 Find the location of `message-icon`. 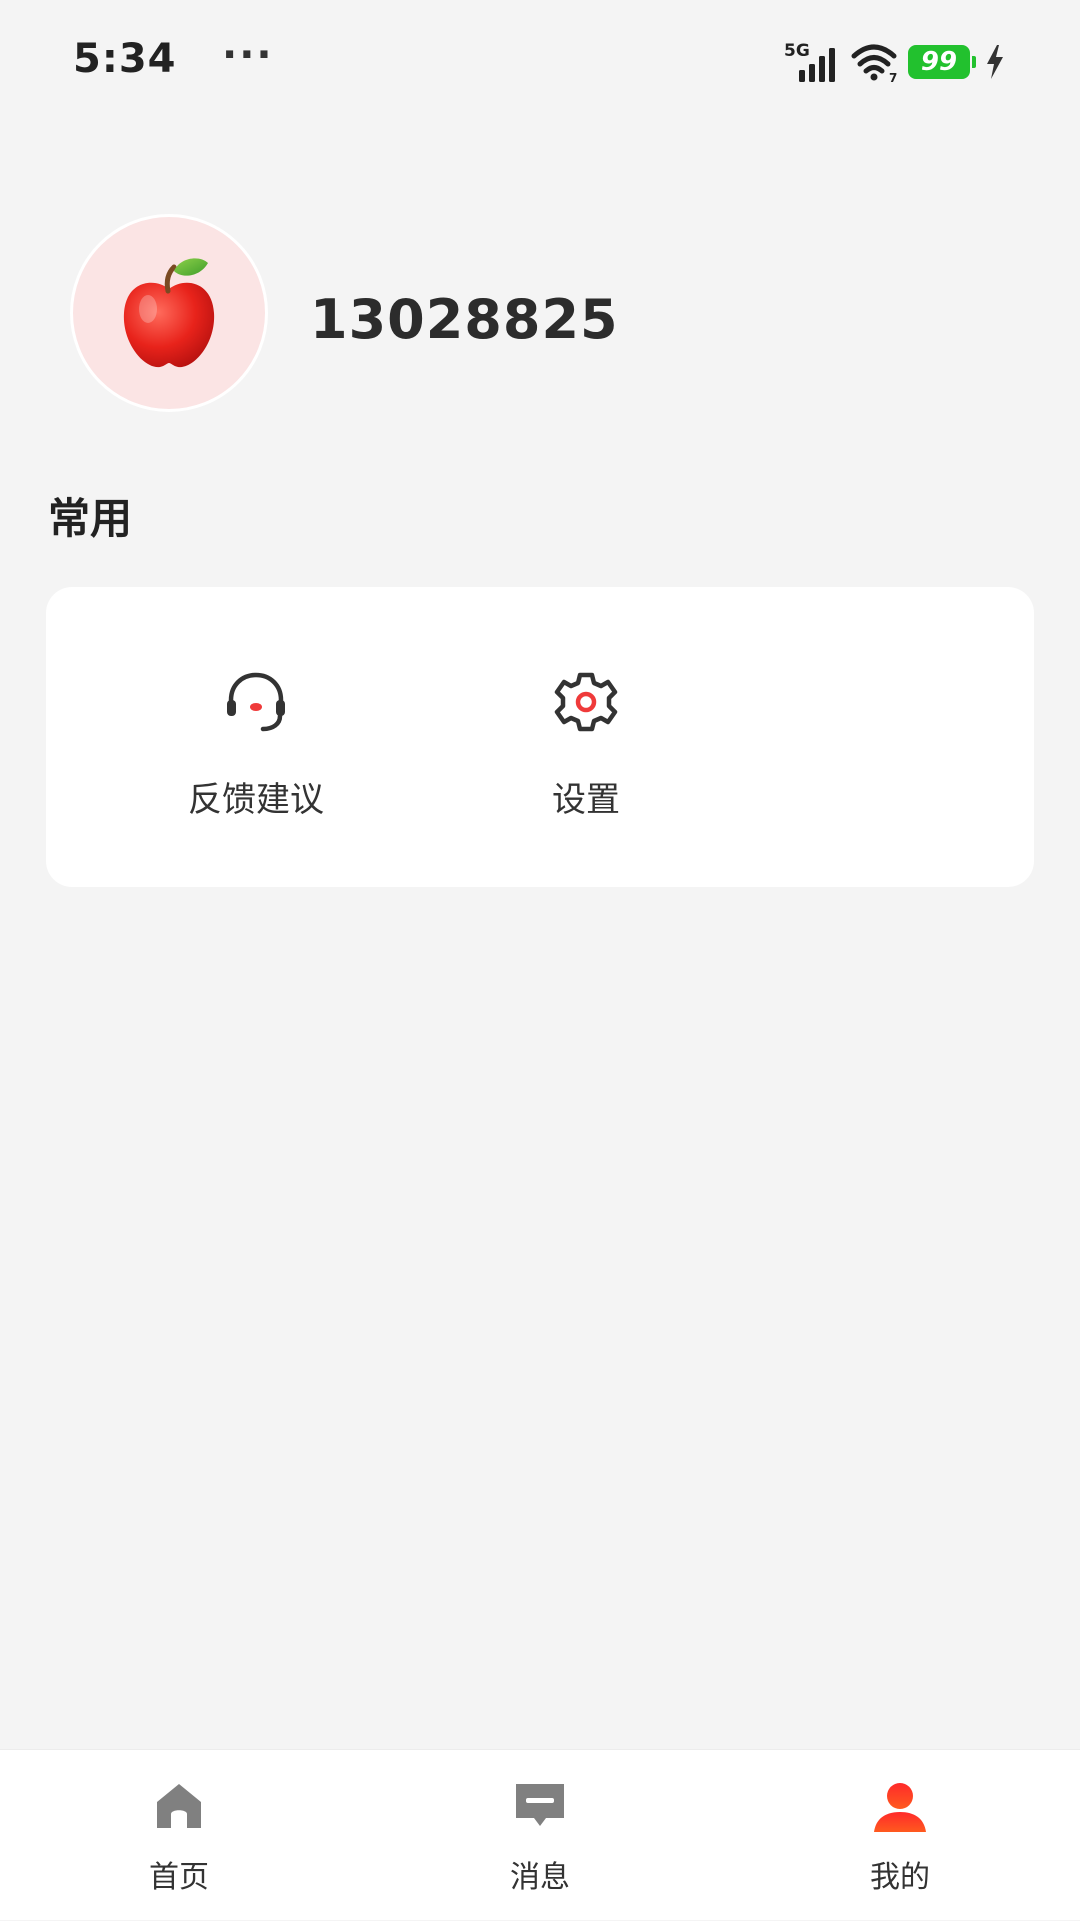

message-icon is located at coordinates (540, 1805).